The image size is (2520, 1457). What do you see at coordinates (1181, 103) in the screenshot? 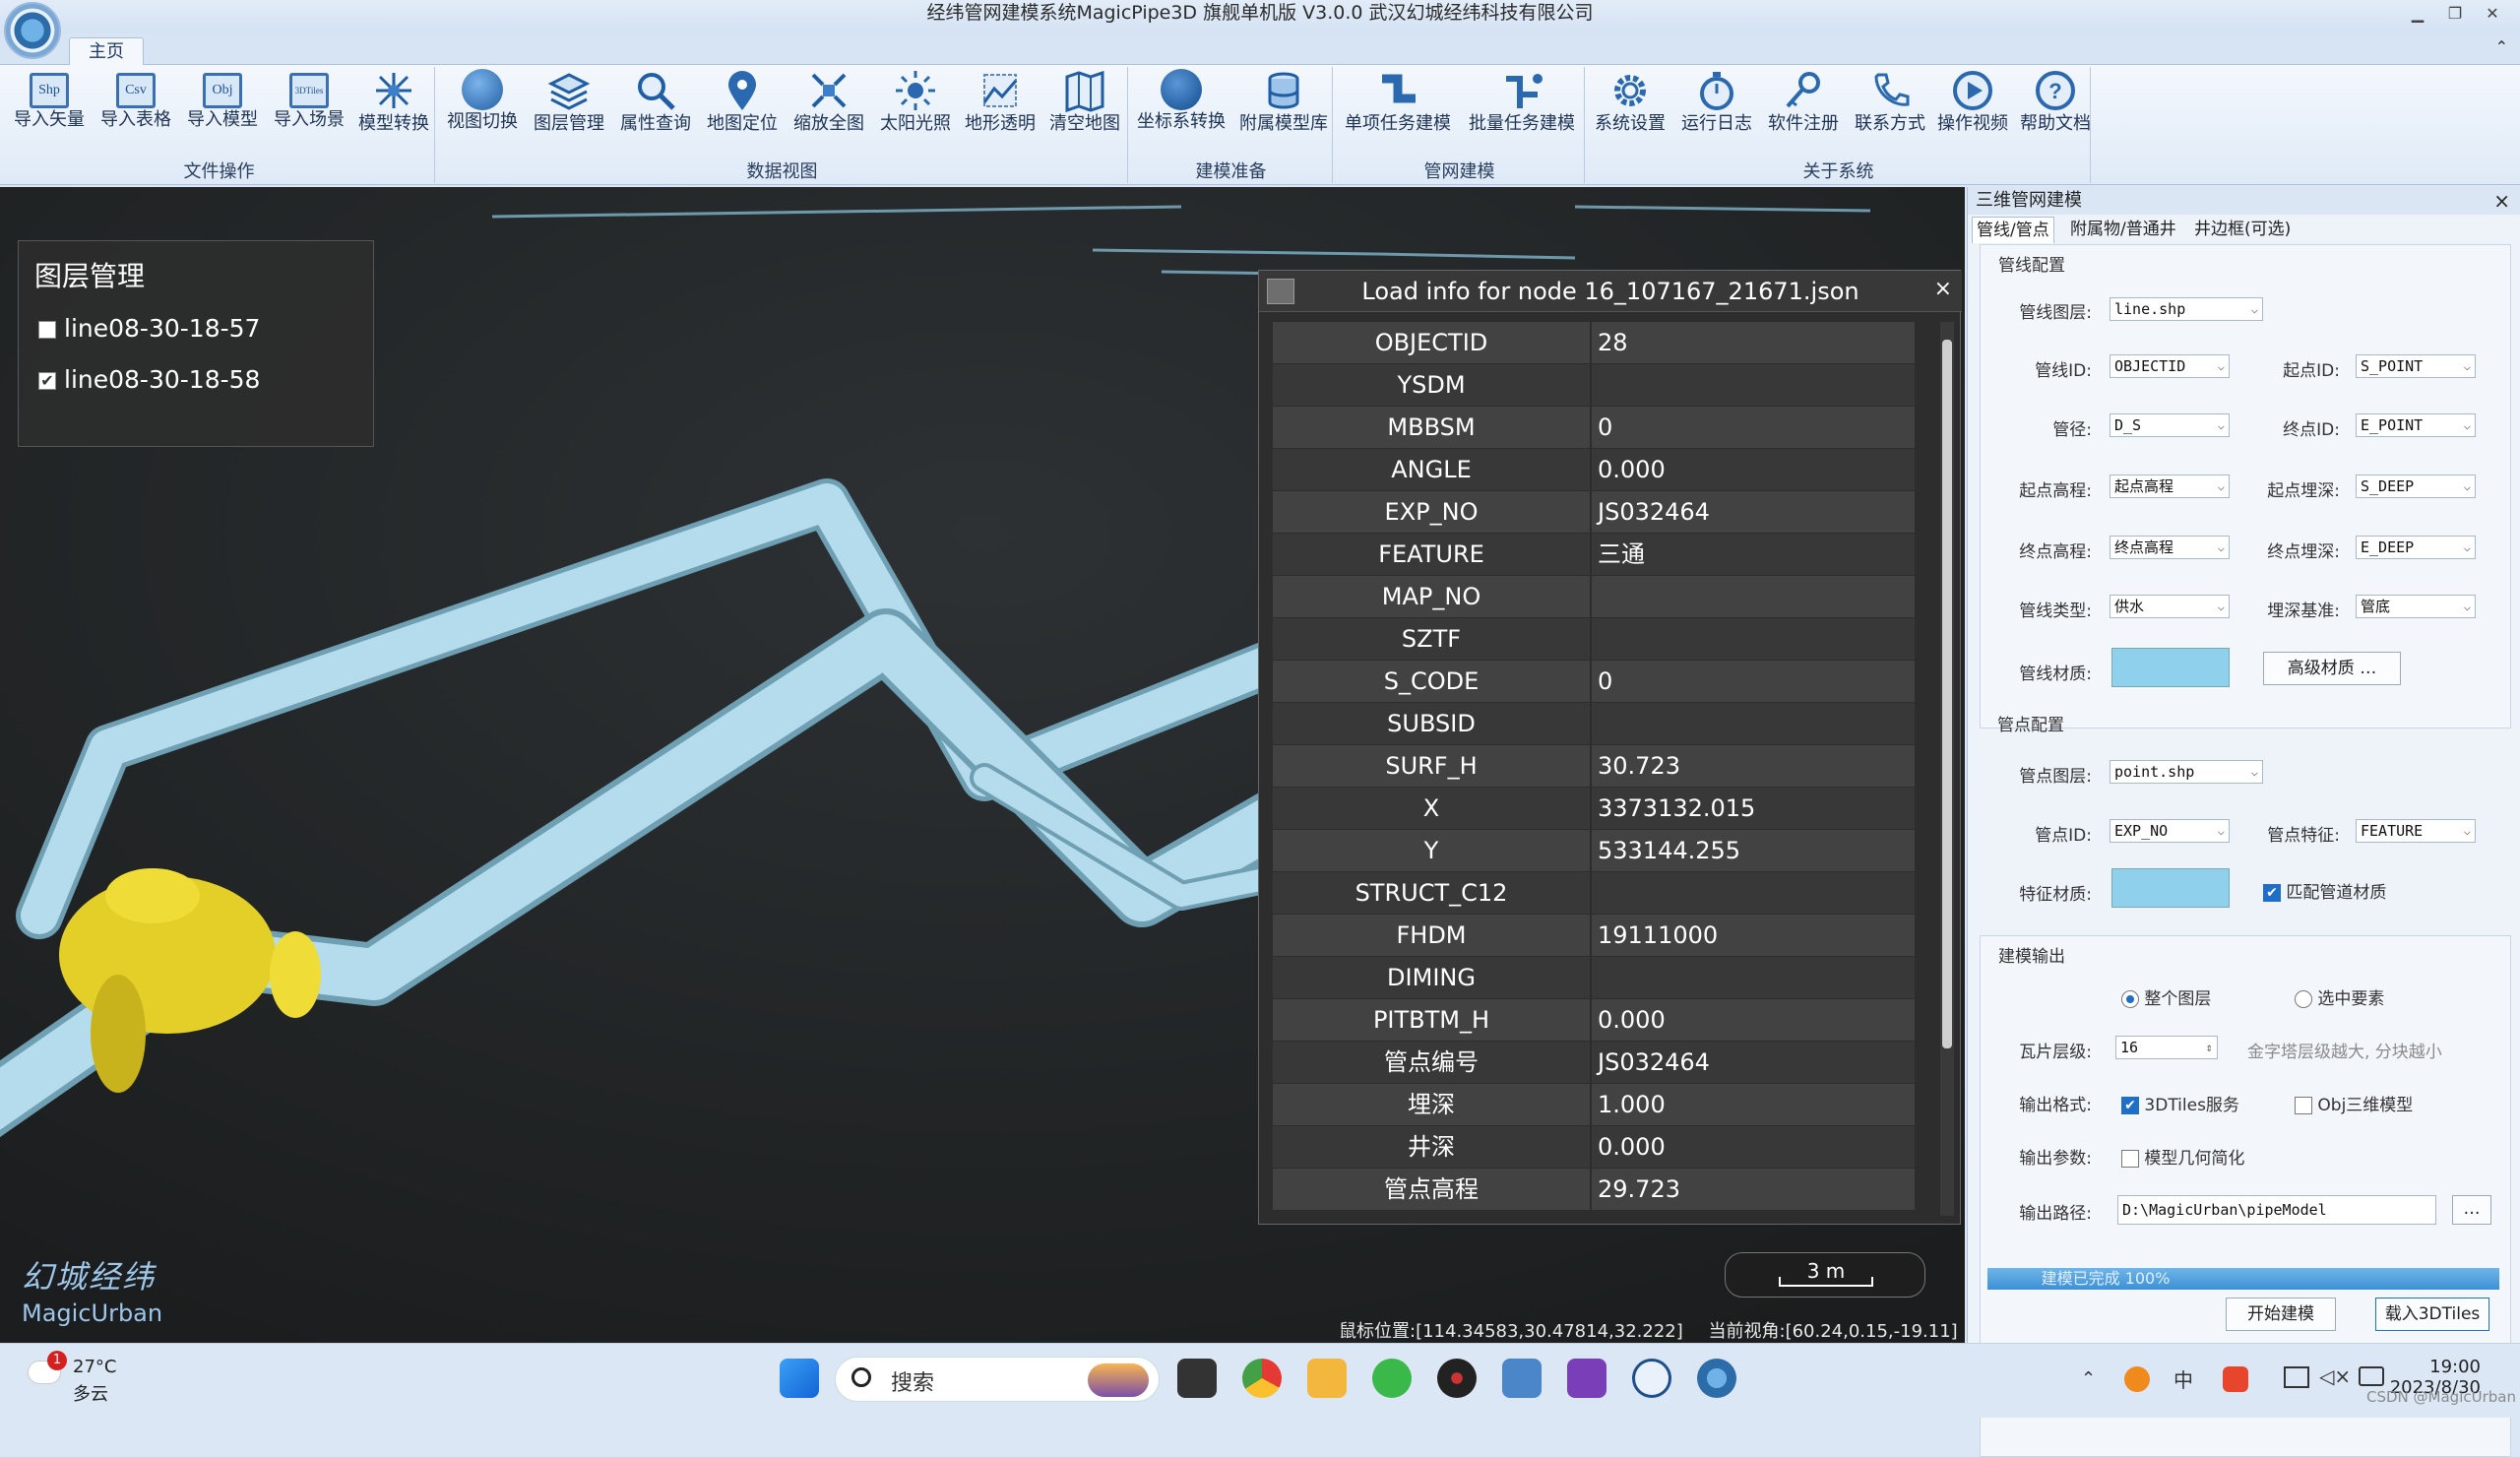
I see `coord-transform-button: 坐标系转换` at bounding box center [1181, 103].